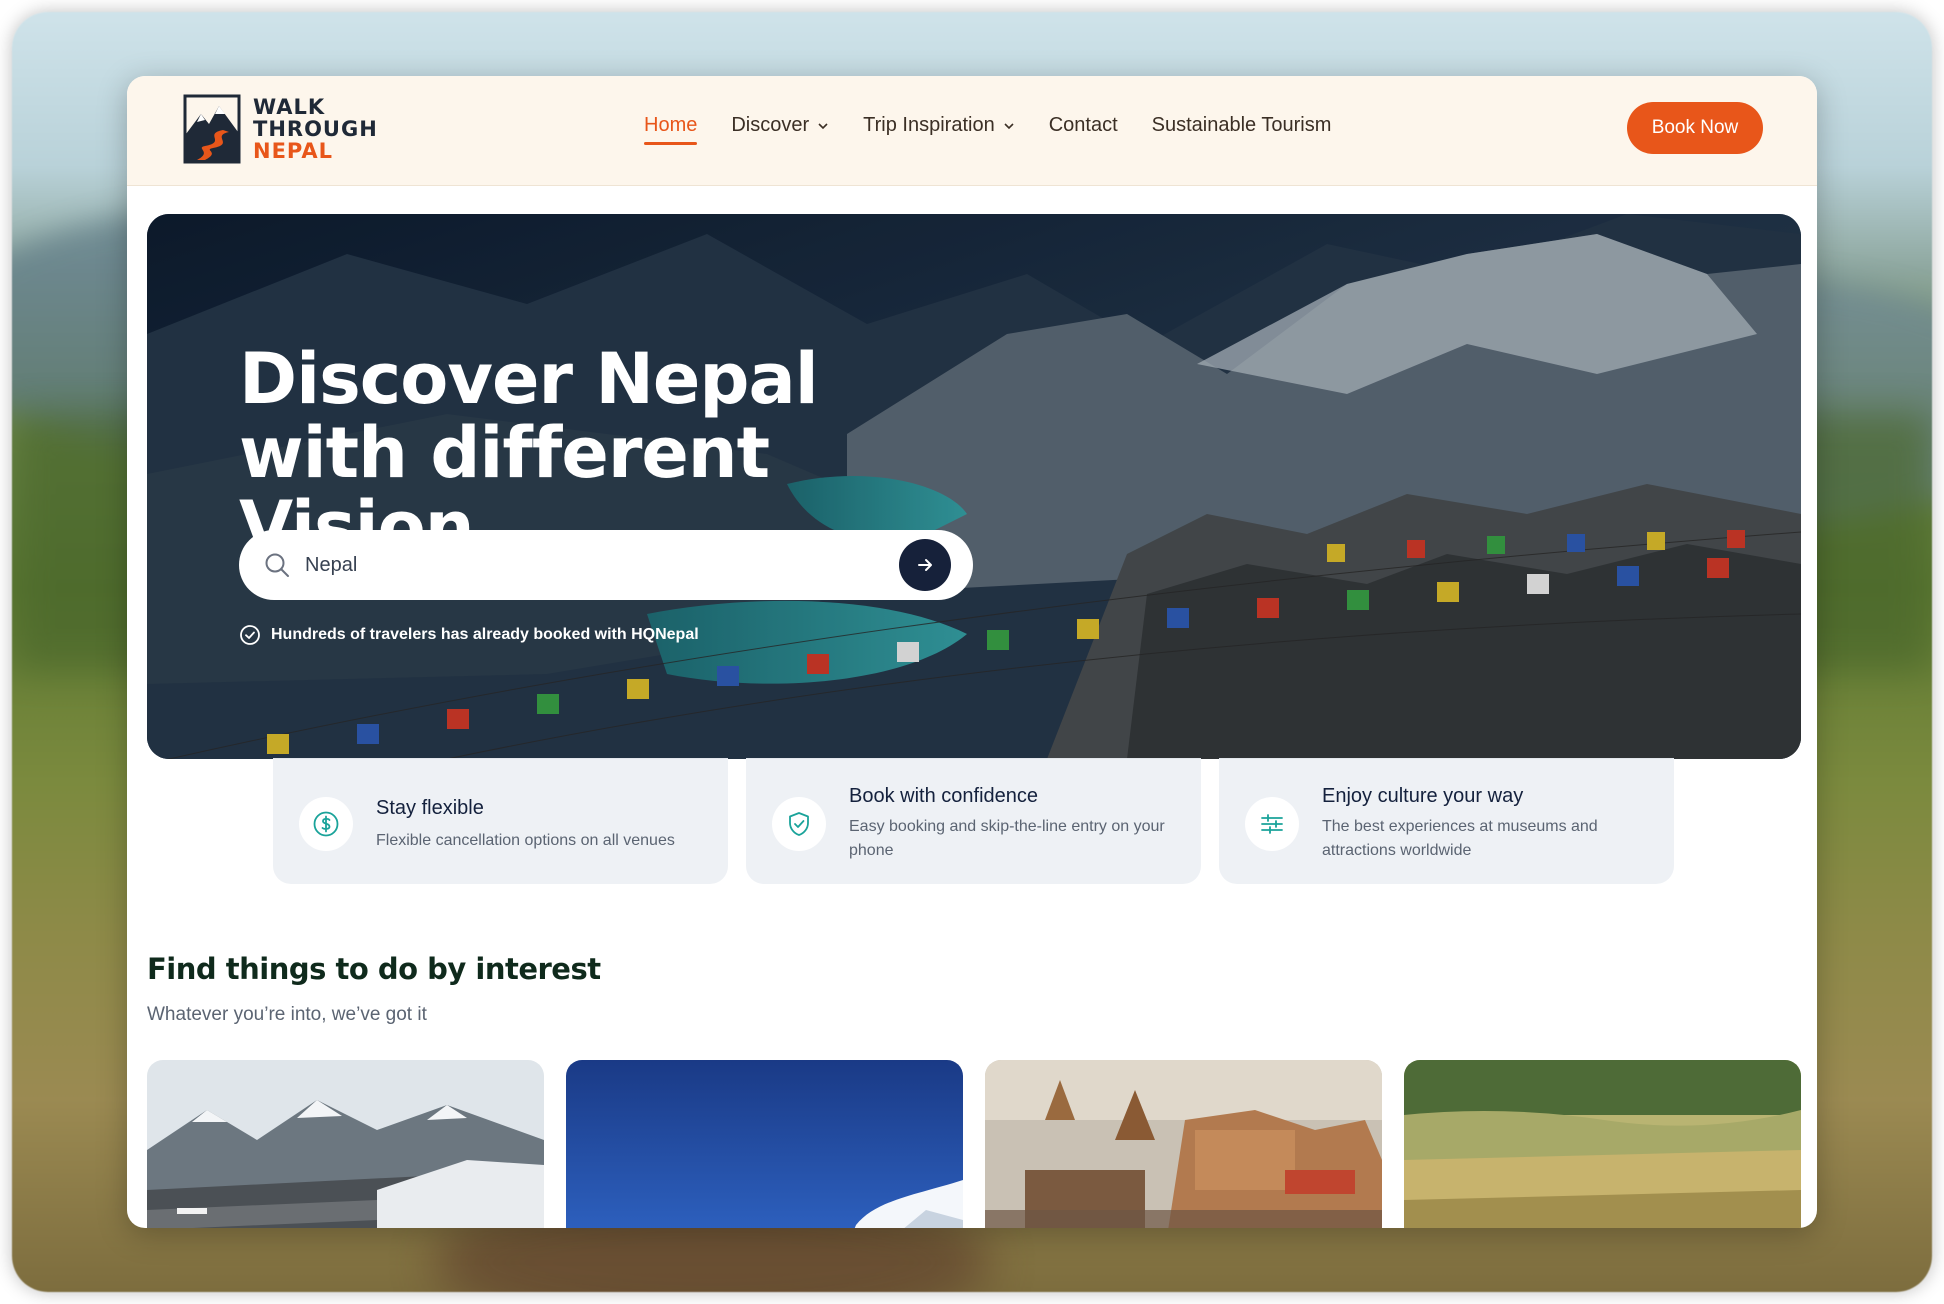  What do you see at coordinates (430, 808) in the screenshot?
I see `feature-title: Stay flexible` at bounding box center [430, 808].